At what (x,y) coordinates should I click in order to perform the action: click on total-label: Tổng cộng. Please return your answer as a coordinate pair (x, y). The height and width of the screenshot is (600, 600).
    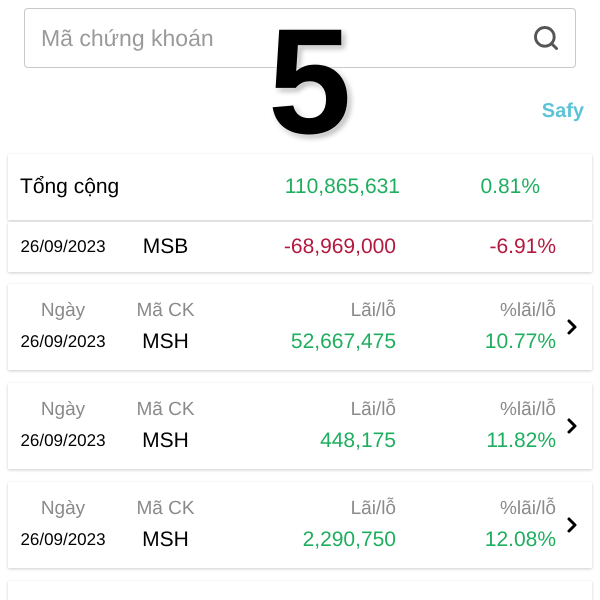
    Looking at the image, I should click on (70, 187).